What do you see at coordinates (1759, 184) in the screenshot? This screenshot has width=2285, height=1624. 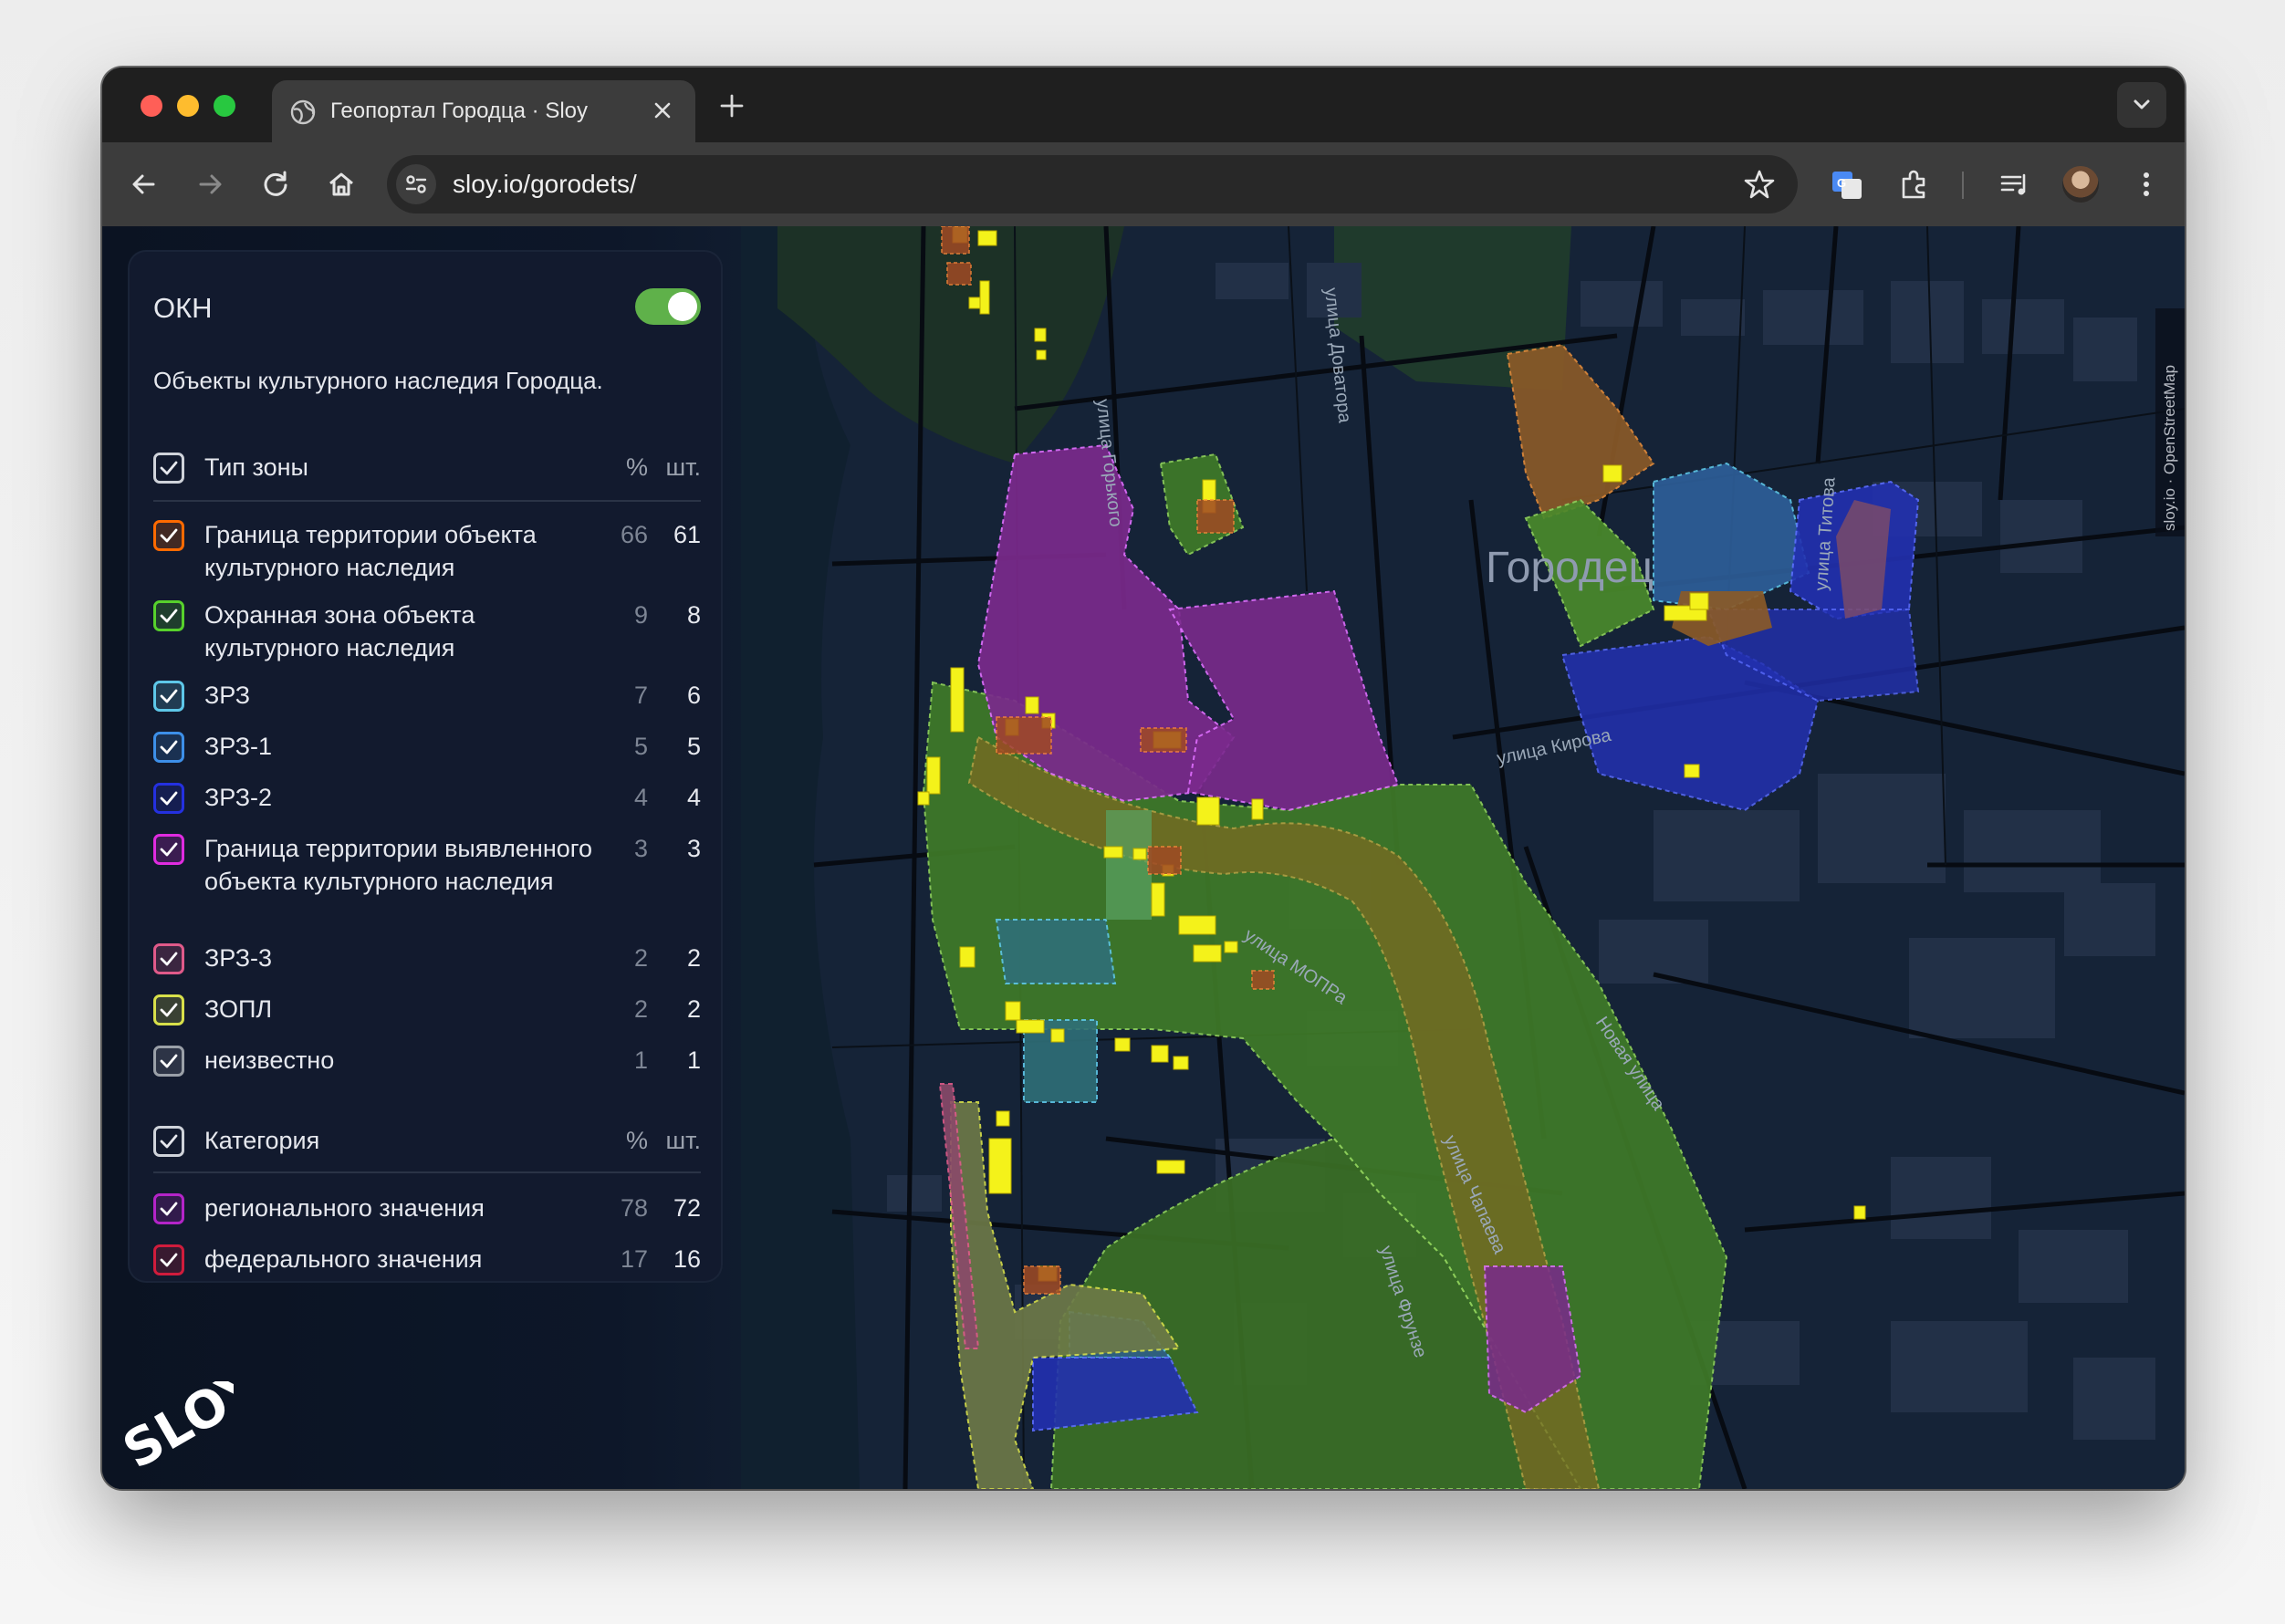 I see `bookmark-star-icon` at bounding box center [1759, 184].